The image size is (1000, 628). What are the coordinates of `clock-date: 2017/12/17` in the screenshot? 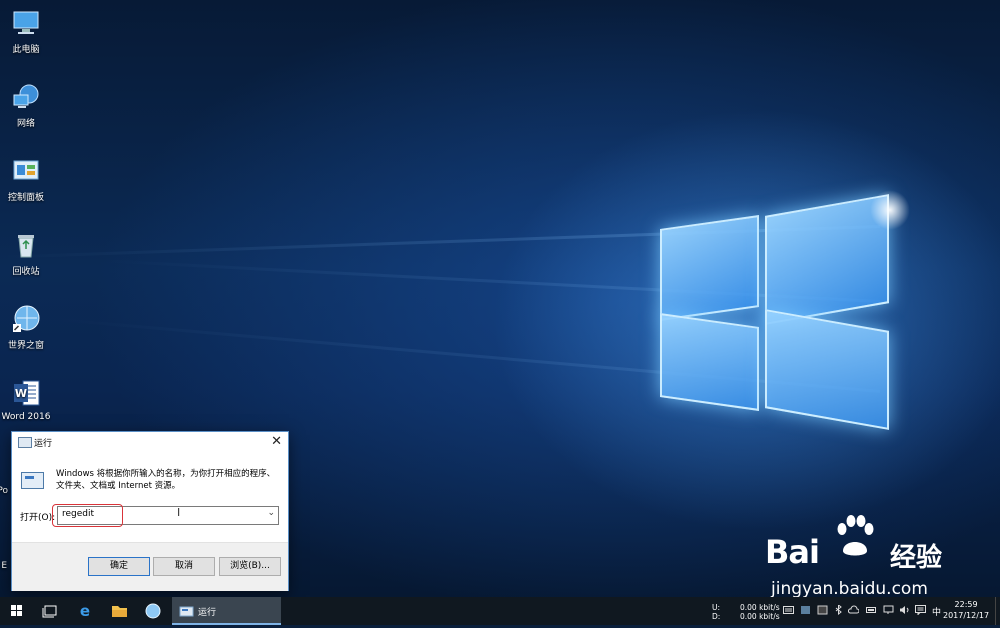 It's located at (966, 615).